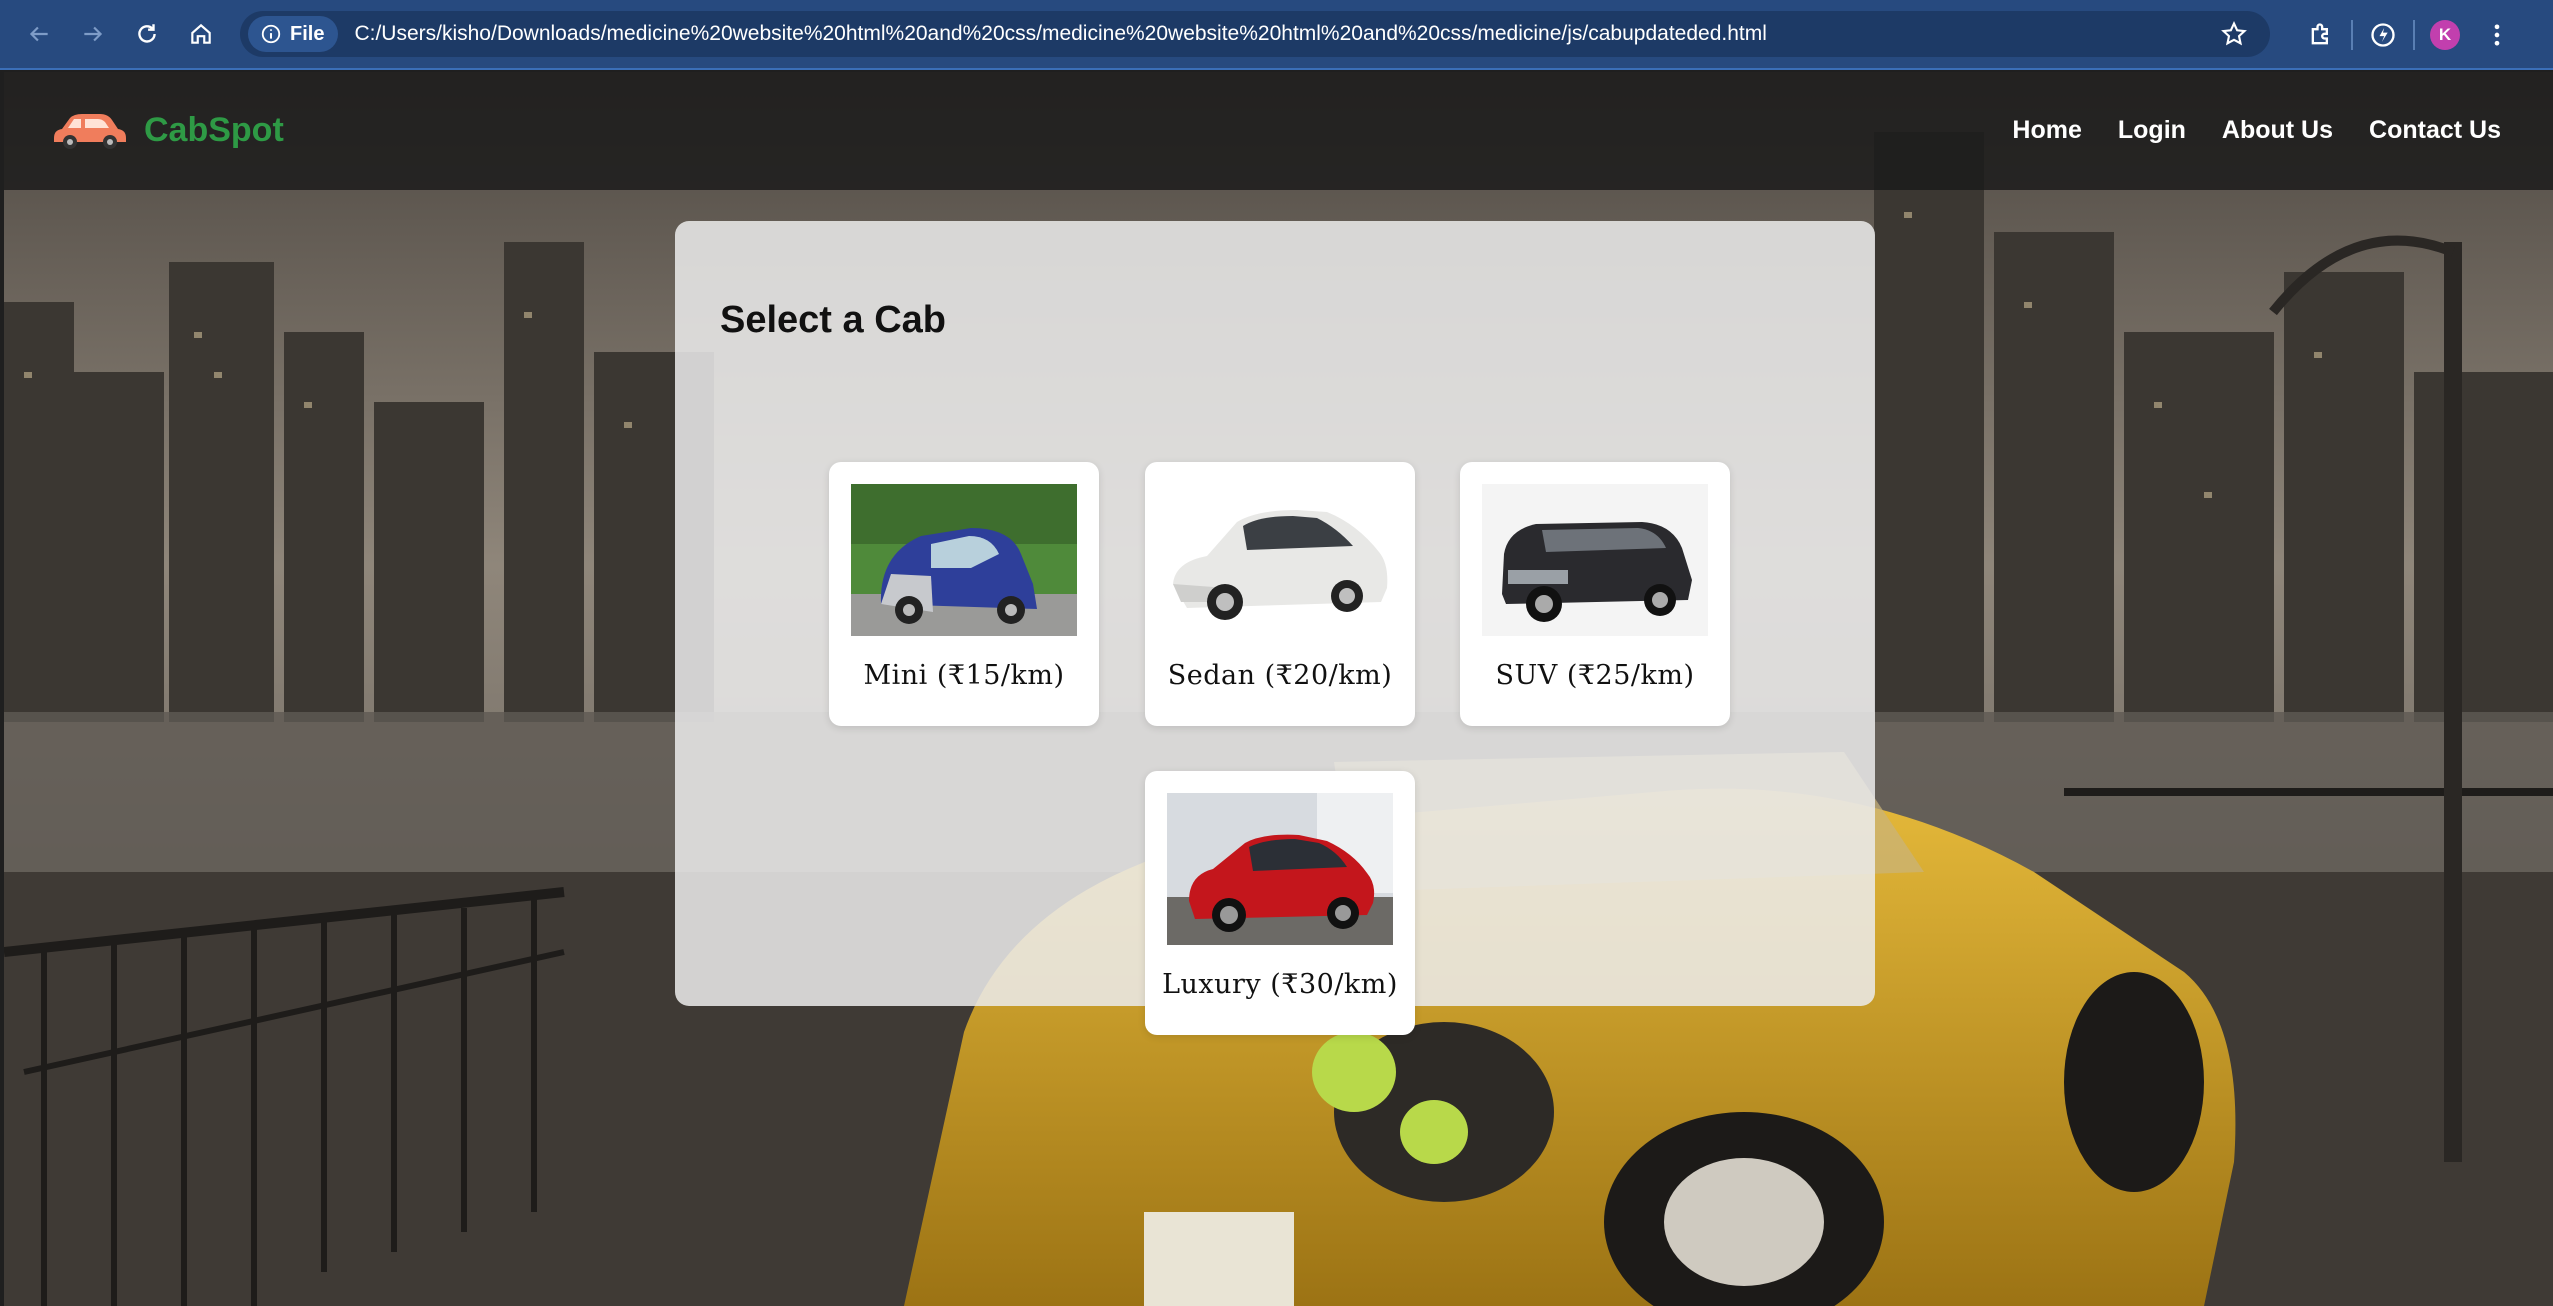 The width and height of the screenshot is (2553, 1306). I want to click on suv-car-photo, so click(1595, 560).